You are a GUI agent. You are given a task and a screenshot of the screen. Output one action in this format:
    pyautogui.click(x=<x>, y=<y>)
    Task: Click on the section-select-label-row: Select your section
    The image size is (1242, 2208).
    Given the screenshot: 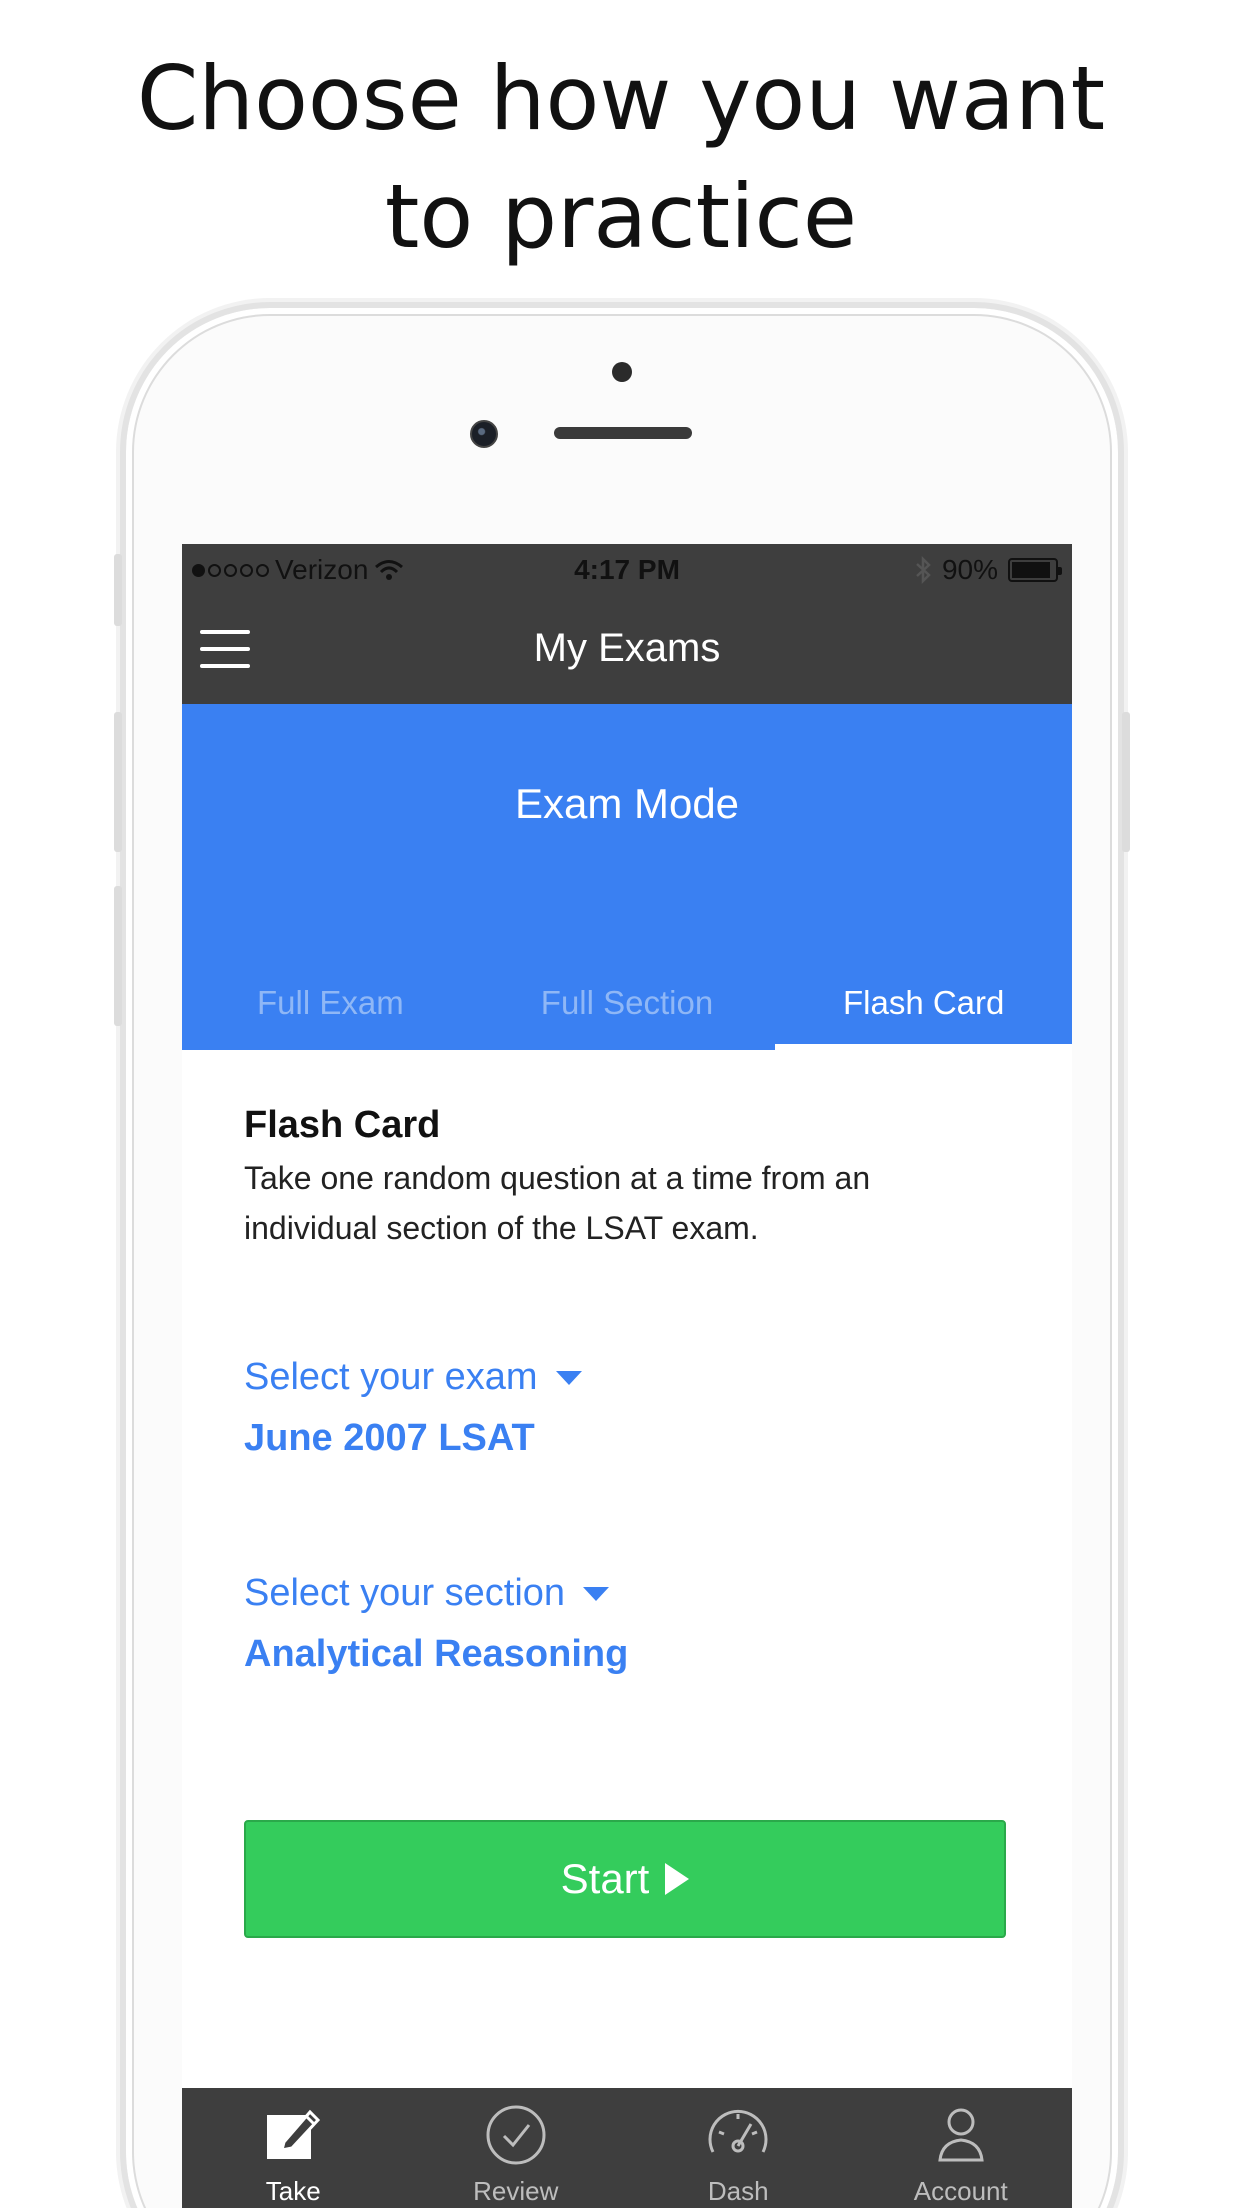 What is the action you would take?
    pyautogui.click(x=436, y=1593)
    